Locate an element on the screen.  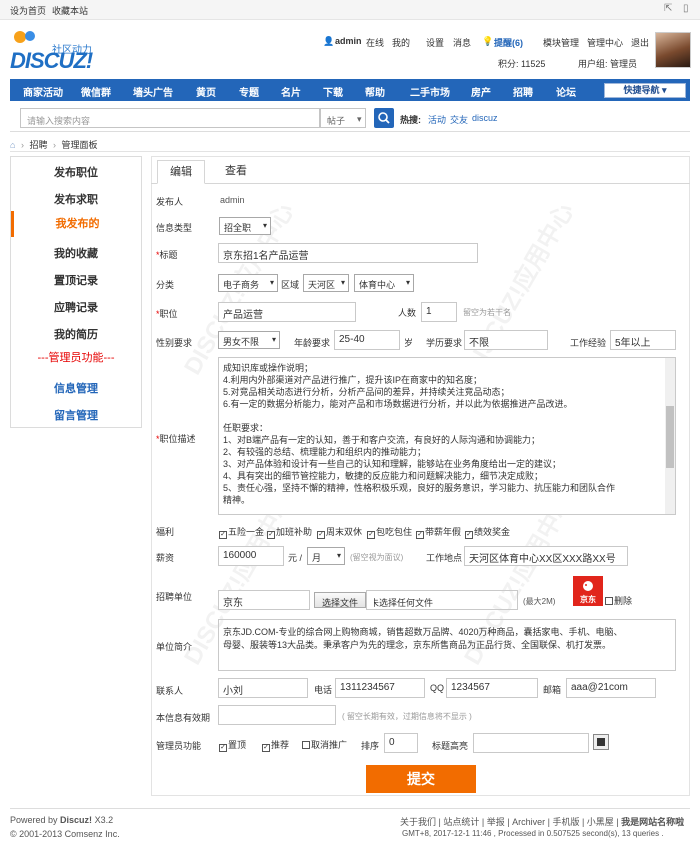
nav-item: 墙头广告 is located at coordinates (153, 91).